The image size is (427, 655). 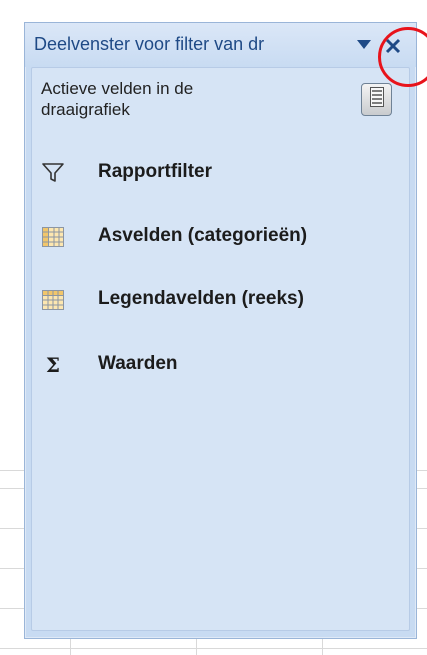 I want to click on filter-icon, so click(x=53, y=173).